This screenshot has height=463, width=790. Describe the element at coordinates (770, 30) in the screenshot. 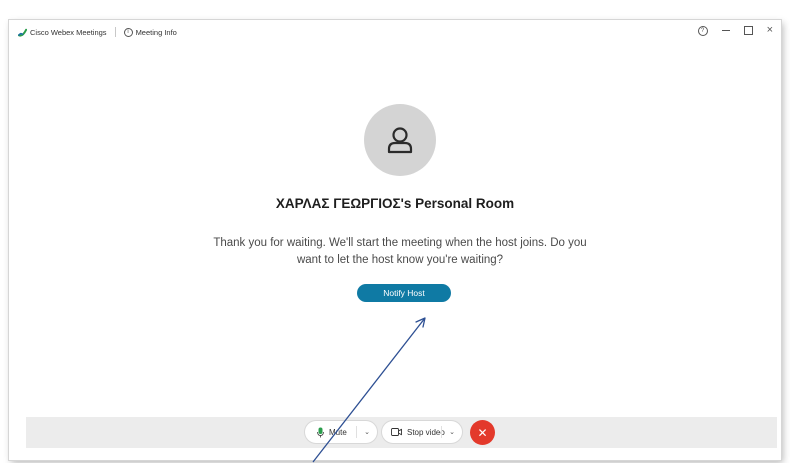

I see `close-window-icon: ×` at that location.